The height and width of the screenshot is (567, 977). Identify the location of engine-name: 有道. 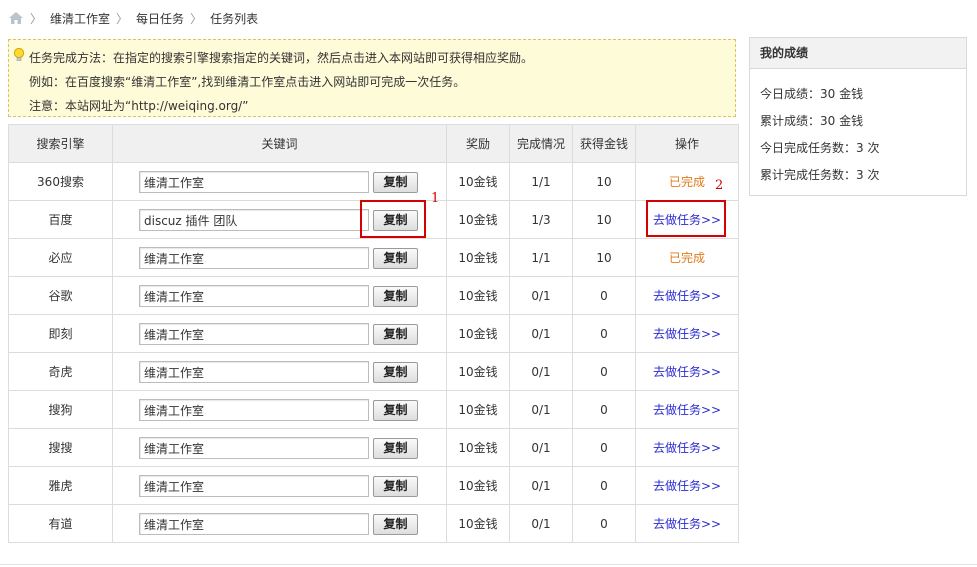
(60, 523).